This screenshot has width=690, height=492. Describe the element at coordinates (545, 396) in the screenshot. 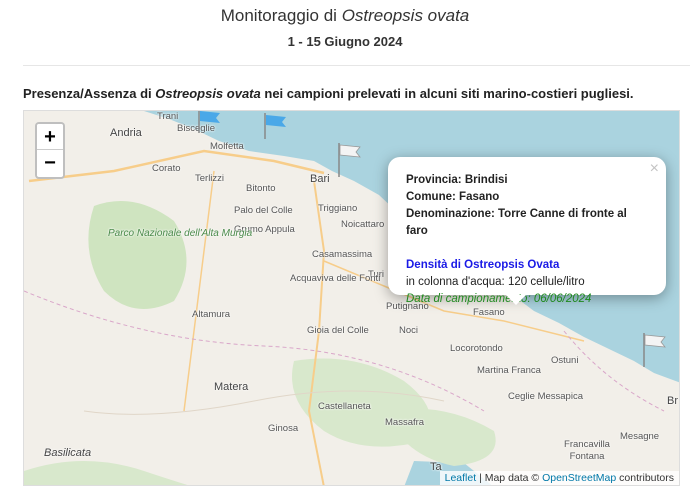

I see `place-label: Ceglie Messapica` at that location.